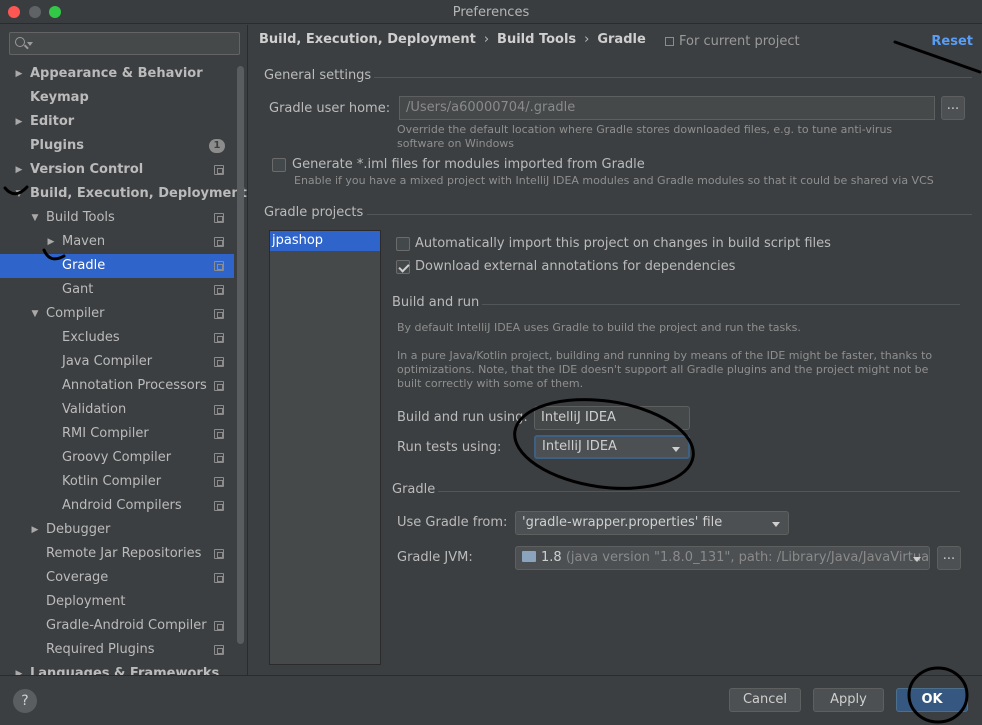 The width and height of the screenshot is (982, 725). Describe the element at coordinates (117, 266) in the screenshot. I see `sidebar-item-gradle: Gradle` at that location.